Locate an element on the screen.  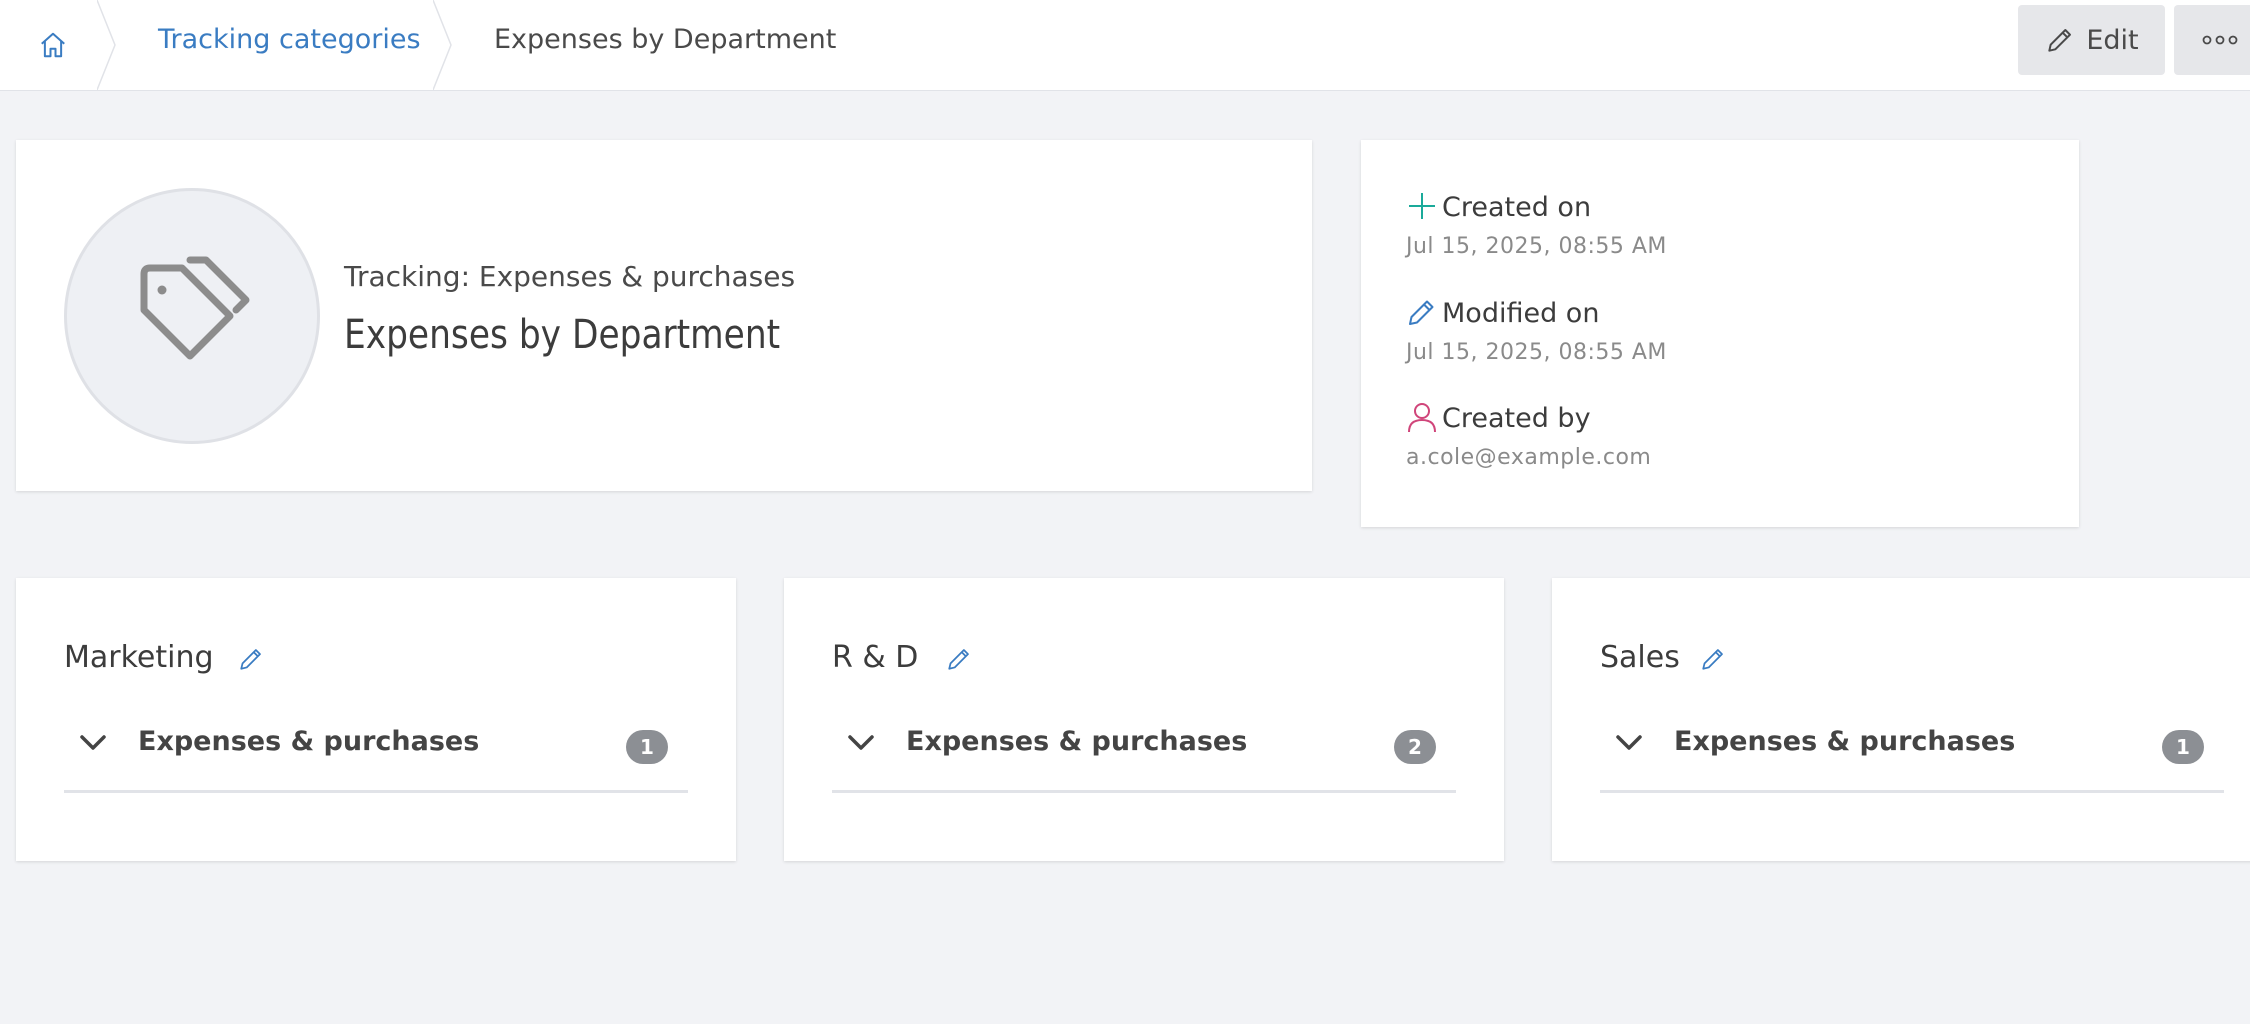
more-dots-icon is located at coordinates (2220, 40).